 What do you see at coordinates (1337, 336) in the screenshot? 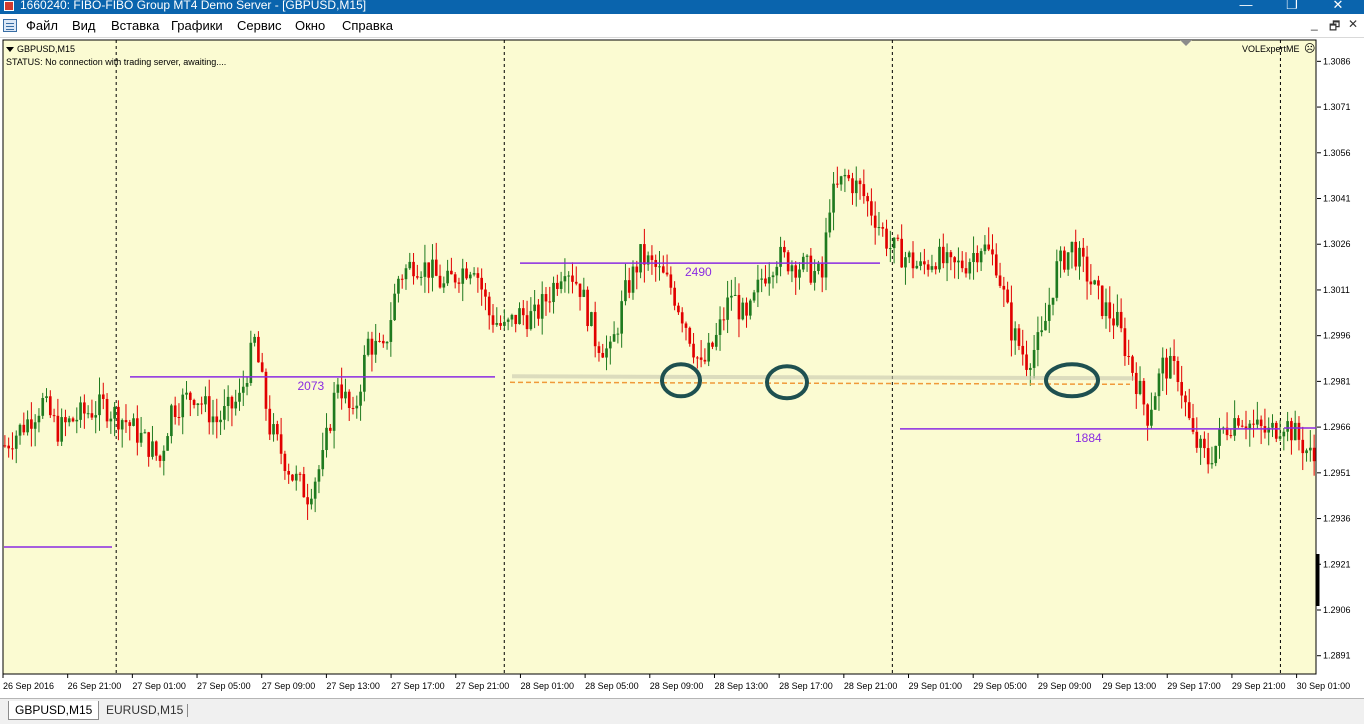
I see `y-tick-label: 1.2996` at bounding box center [1337, 336].